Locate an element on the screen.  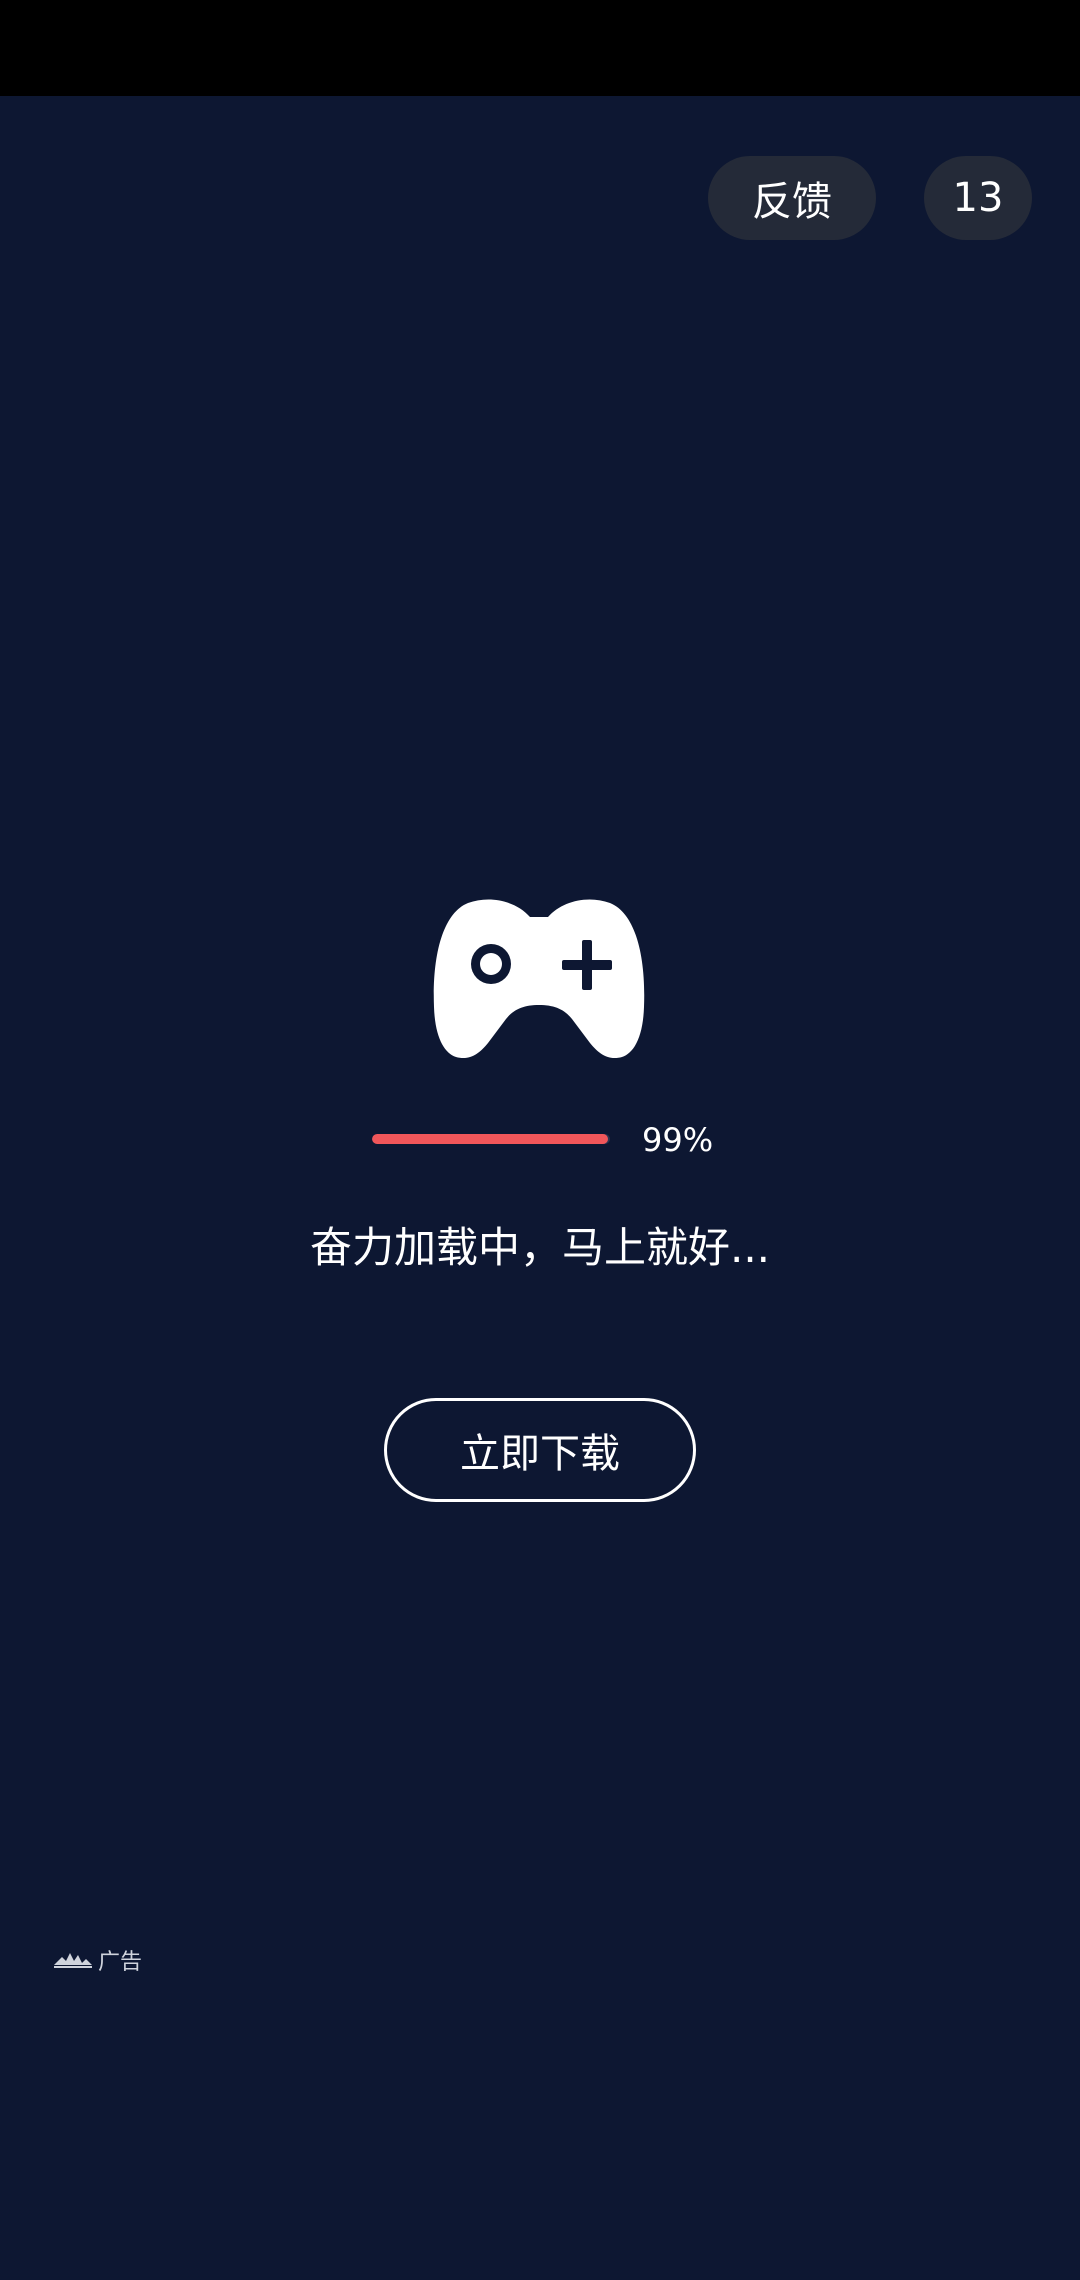
loading-progress-fill is located at coordinates (490, 1139).